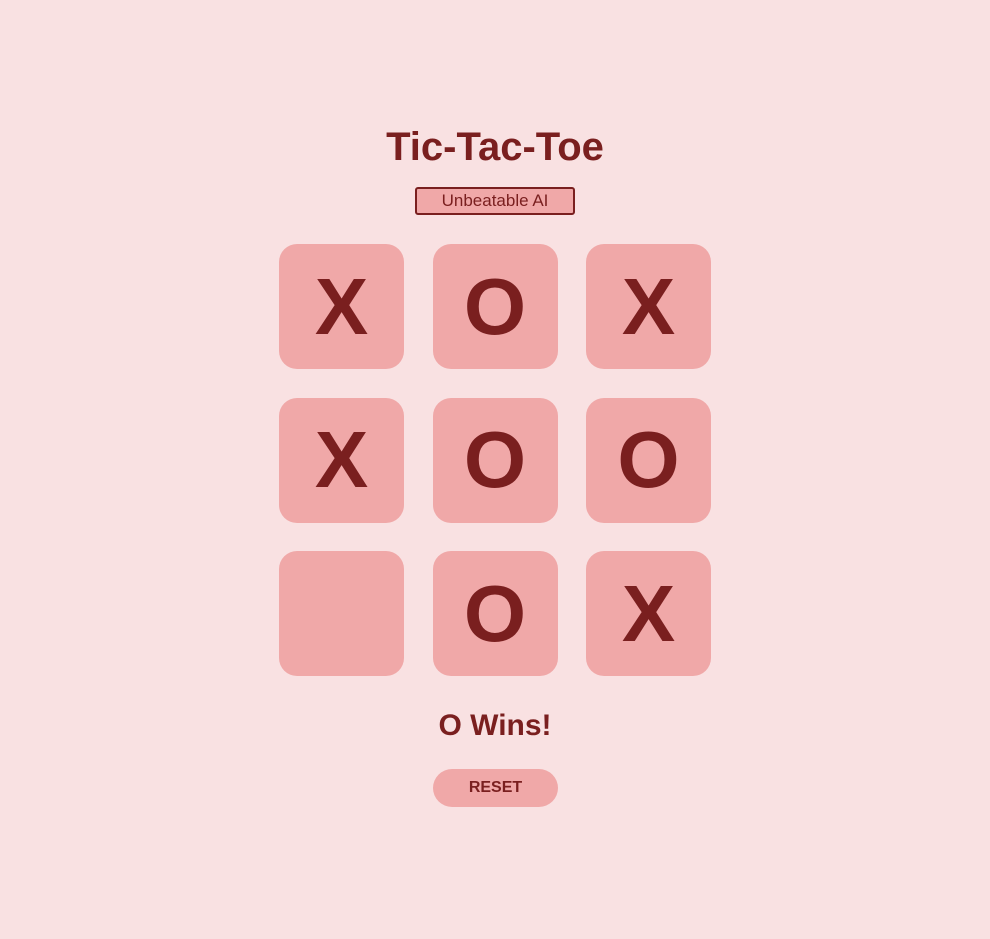 The height and width of the screenshot is (939, 990). Describe the element at coordinates (341, 306) in the screenshot. I see `board-cell-1: X` at that location.